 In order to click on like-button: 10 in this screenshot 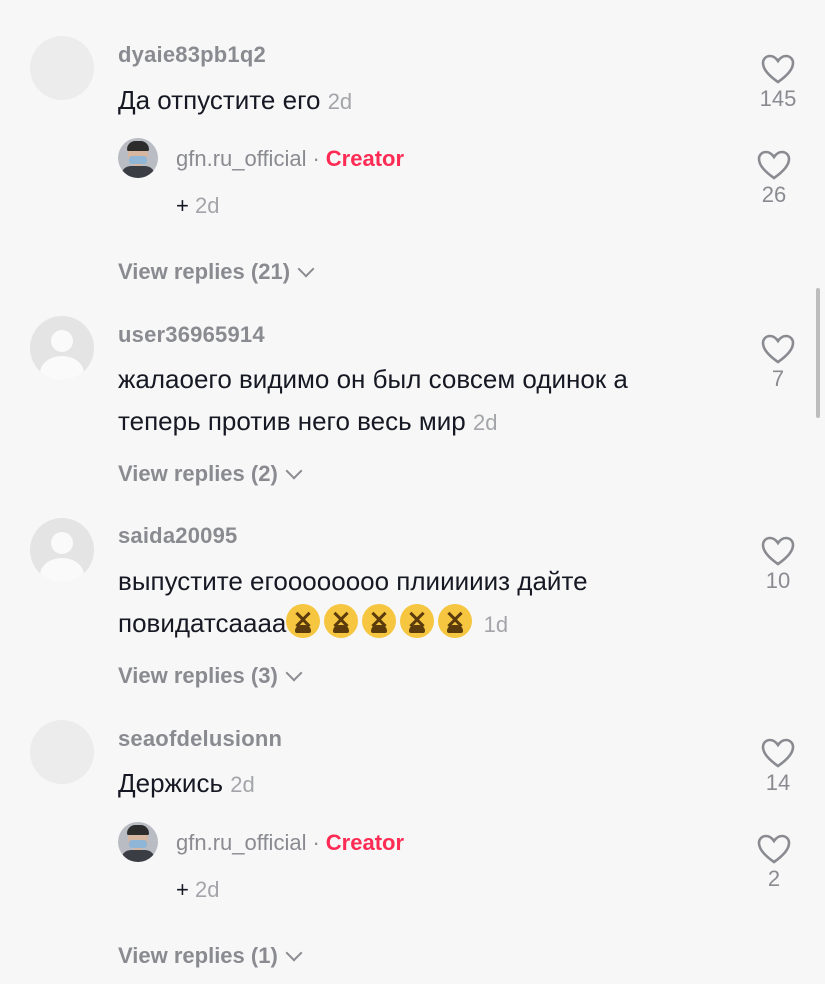, I will do `click(778, 565)`.